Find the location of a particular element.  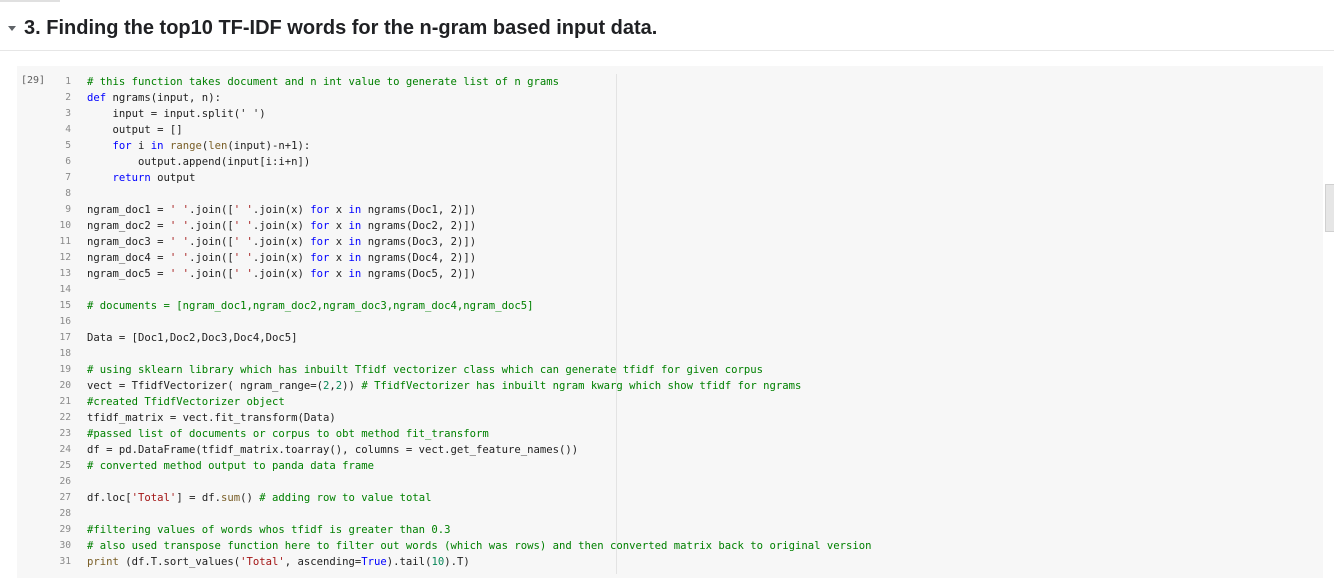

code-text: Data = [Doc1,Doc2,Doc3,Doc4,Doc5] is located at coordinates (192, 338).